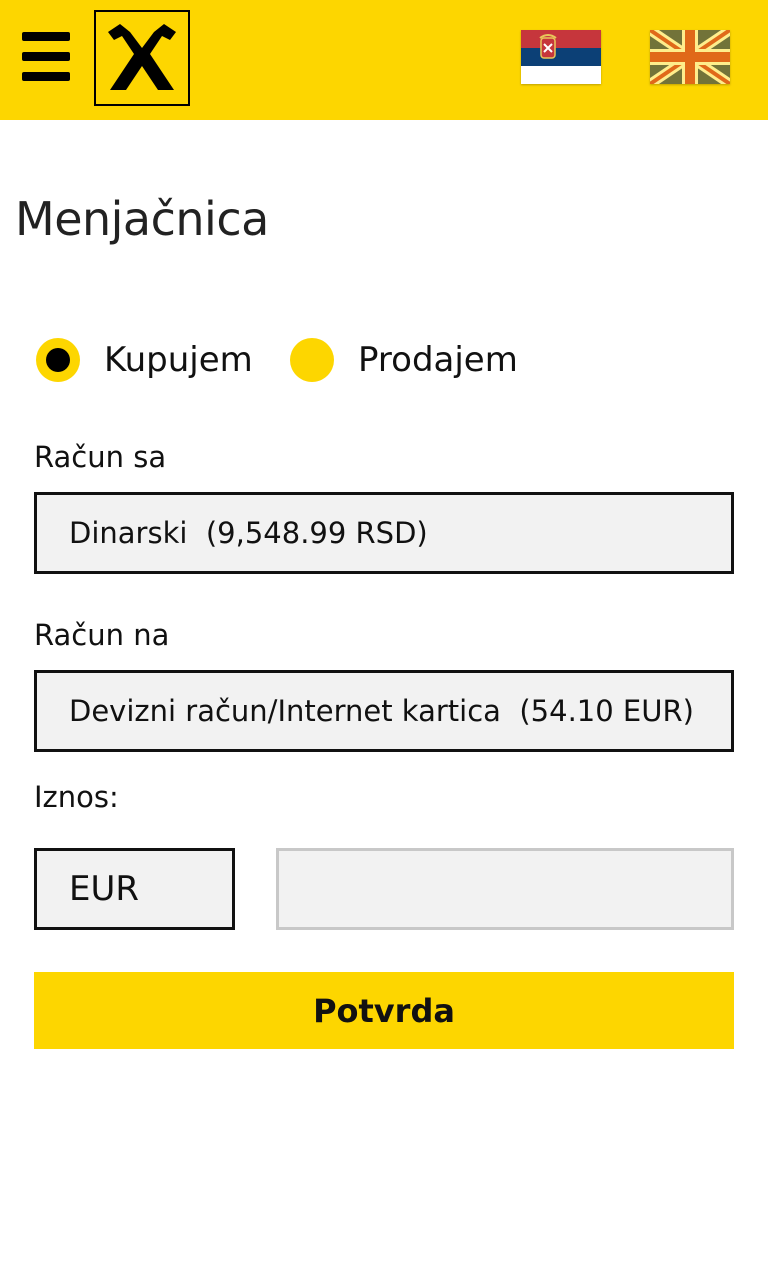  Describe the element at coordinates (102, 635) in the screenshot. I see `to-account-label: Račun na` at that location.